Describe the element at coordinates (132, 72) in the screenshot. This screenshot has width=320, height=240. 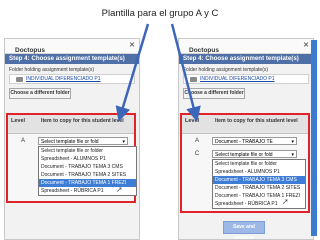
I see `arrow-left` at that location.